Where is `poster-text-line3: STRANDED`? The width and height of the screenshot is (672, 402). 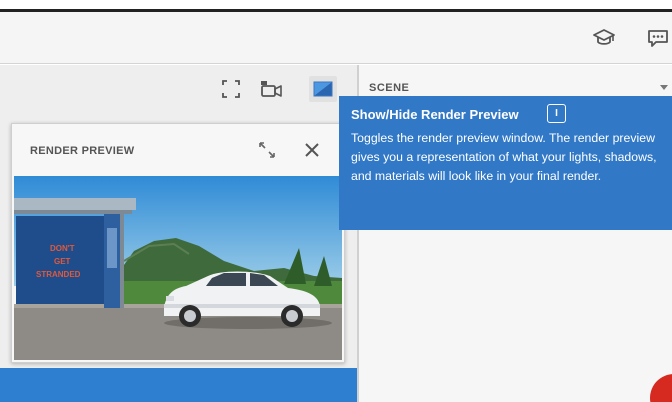 poster-text-line3: STRANDED is located at coordinates (58, 274).